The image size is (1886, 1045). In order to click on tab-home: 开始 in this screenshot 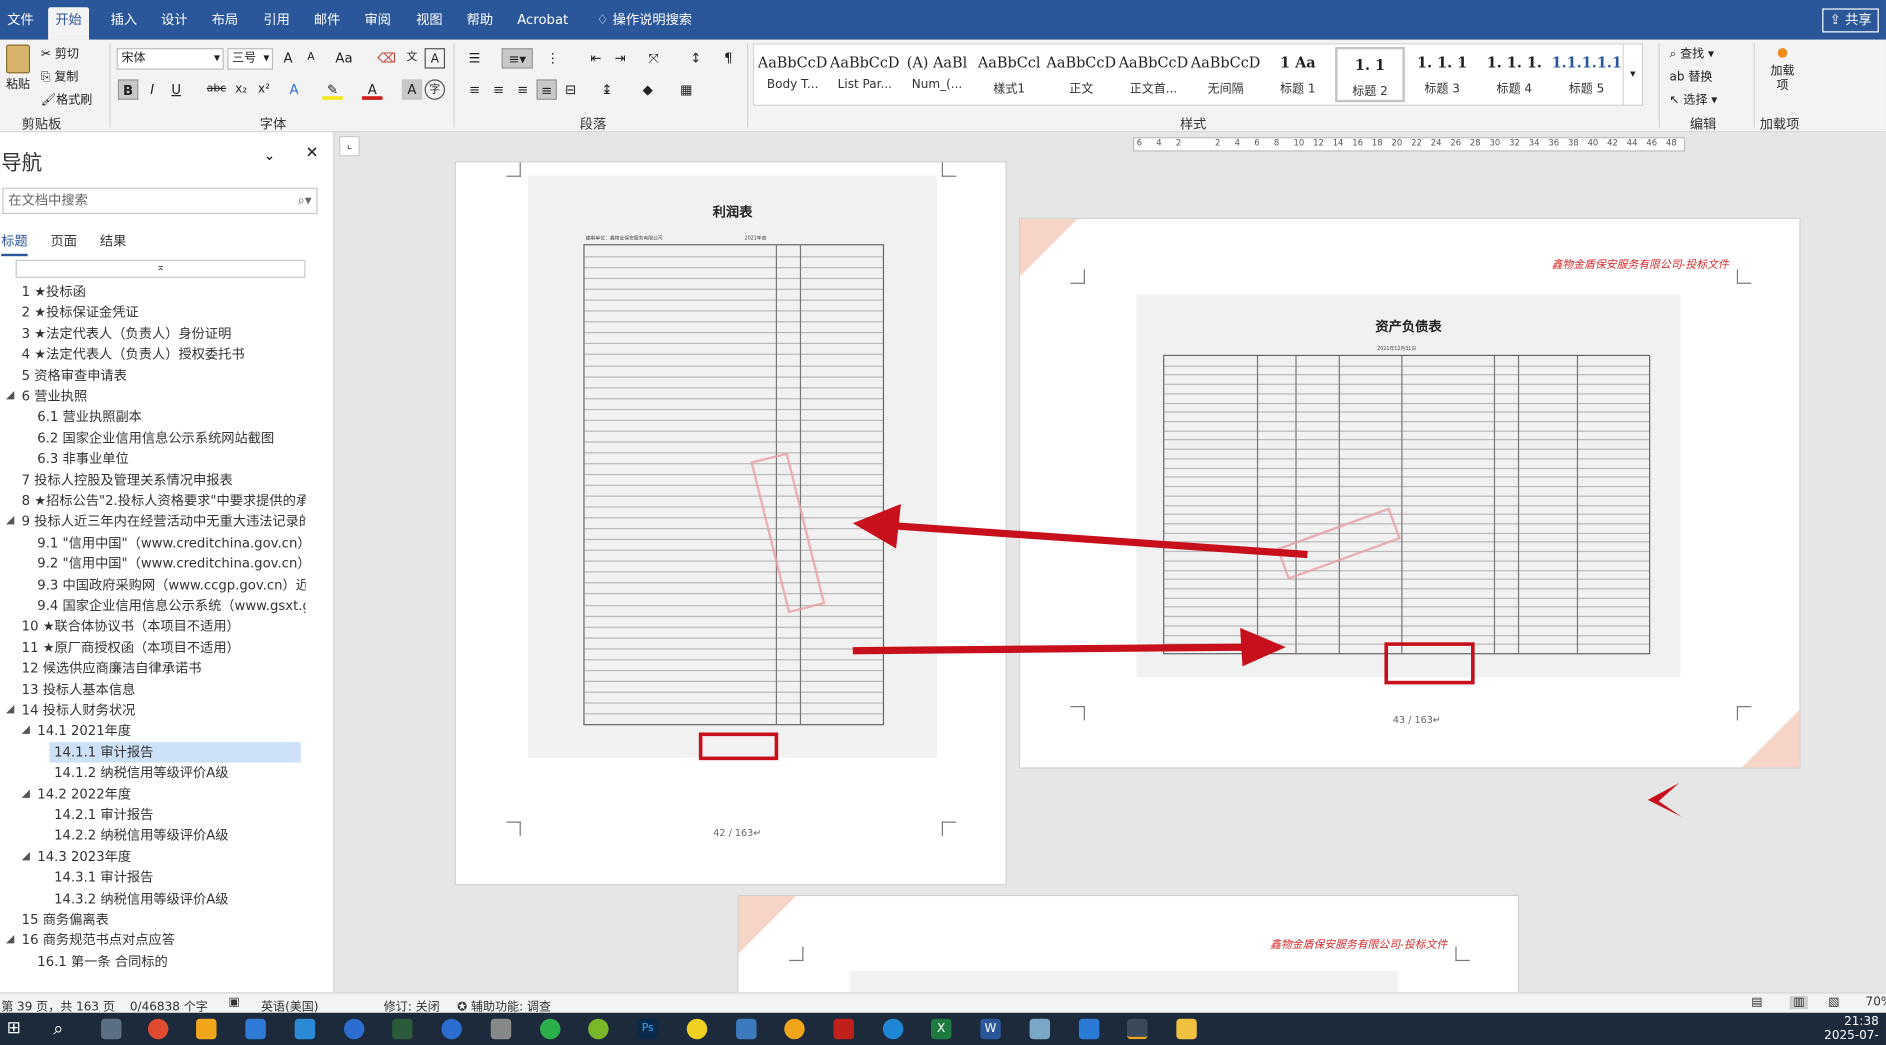, I will do `click(69, 23)`.